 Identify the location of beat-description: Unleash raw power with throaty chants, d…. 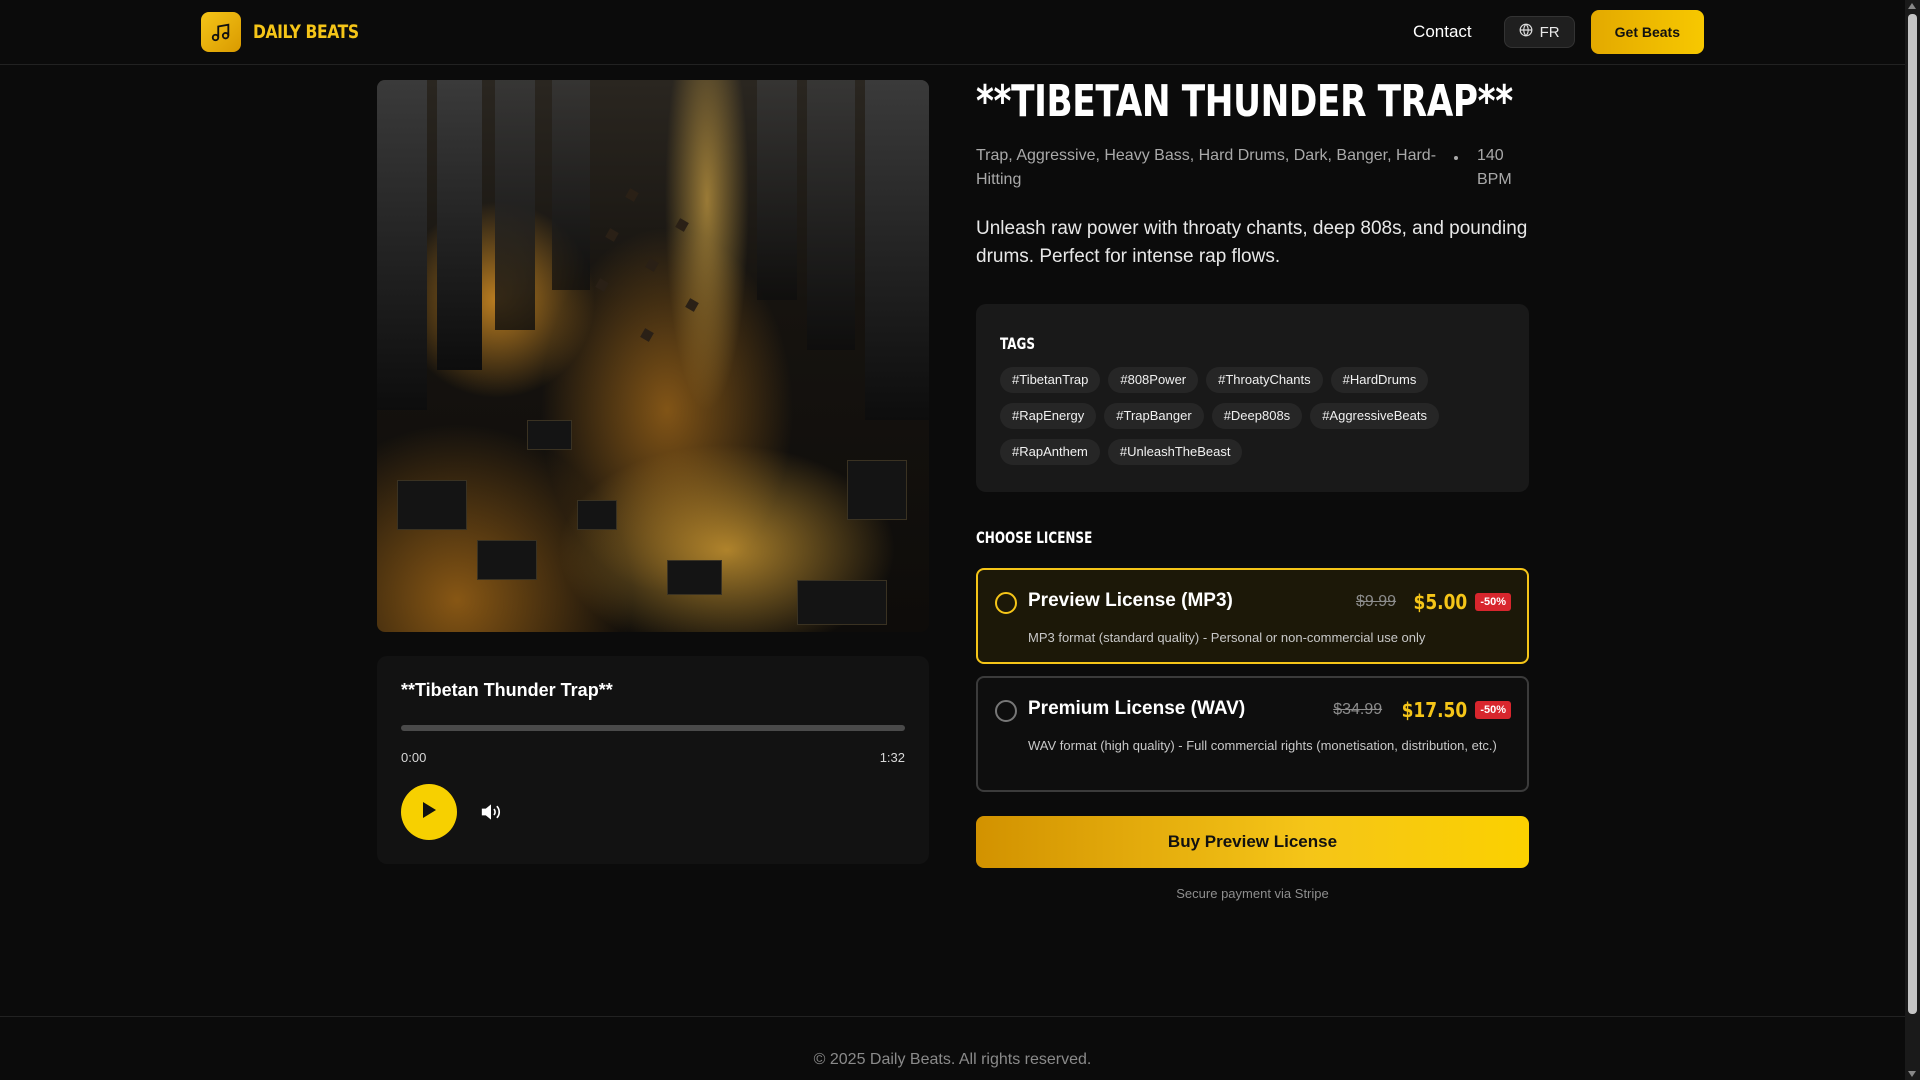
(1252, 242).